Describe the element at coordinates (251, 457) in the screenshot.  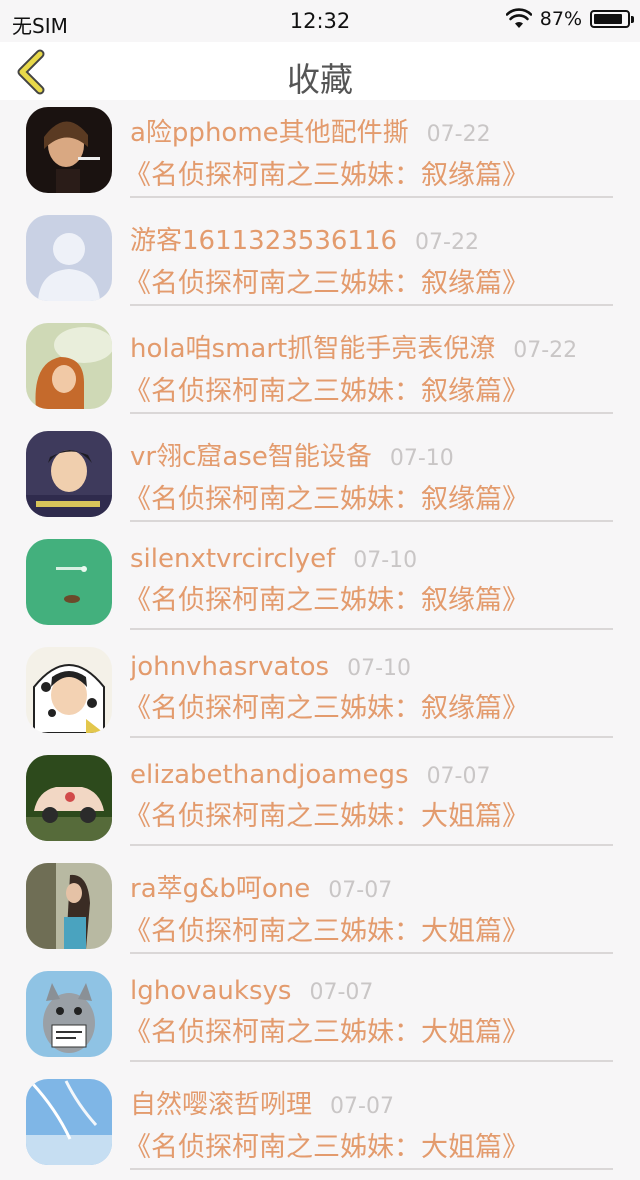
I see `username: vr翎c窟ase智能设备` at that location.